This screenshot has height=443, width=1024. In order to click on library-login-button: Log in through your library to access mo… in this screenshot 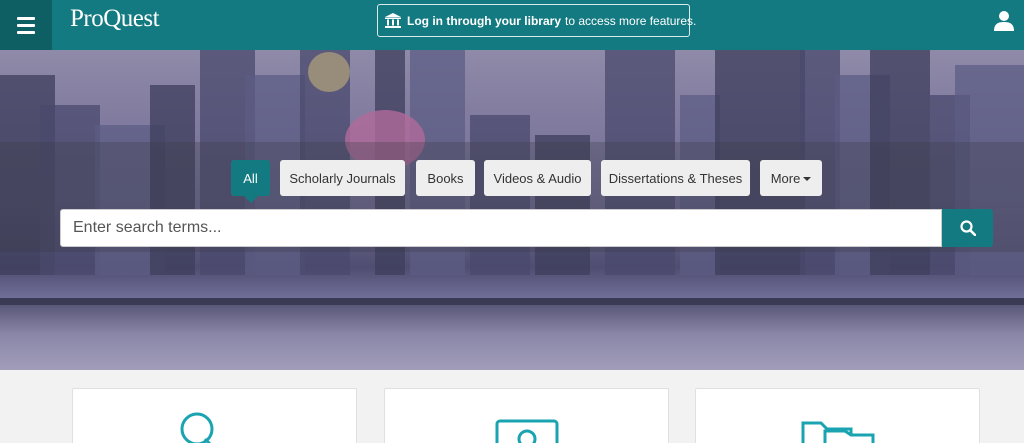, I will do `click(536, 20)`.